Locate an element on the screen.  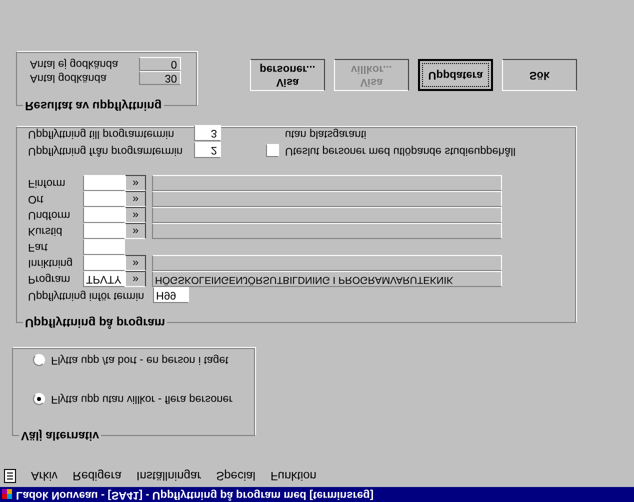
action-button: personer... Visa is located at coordinates (287, 75).